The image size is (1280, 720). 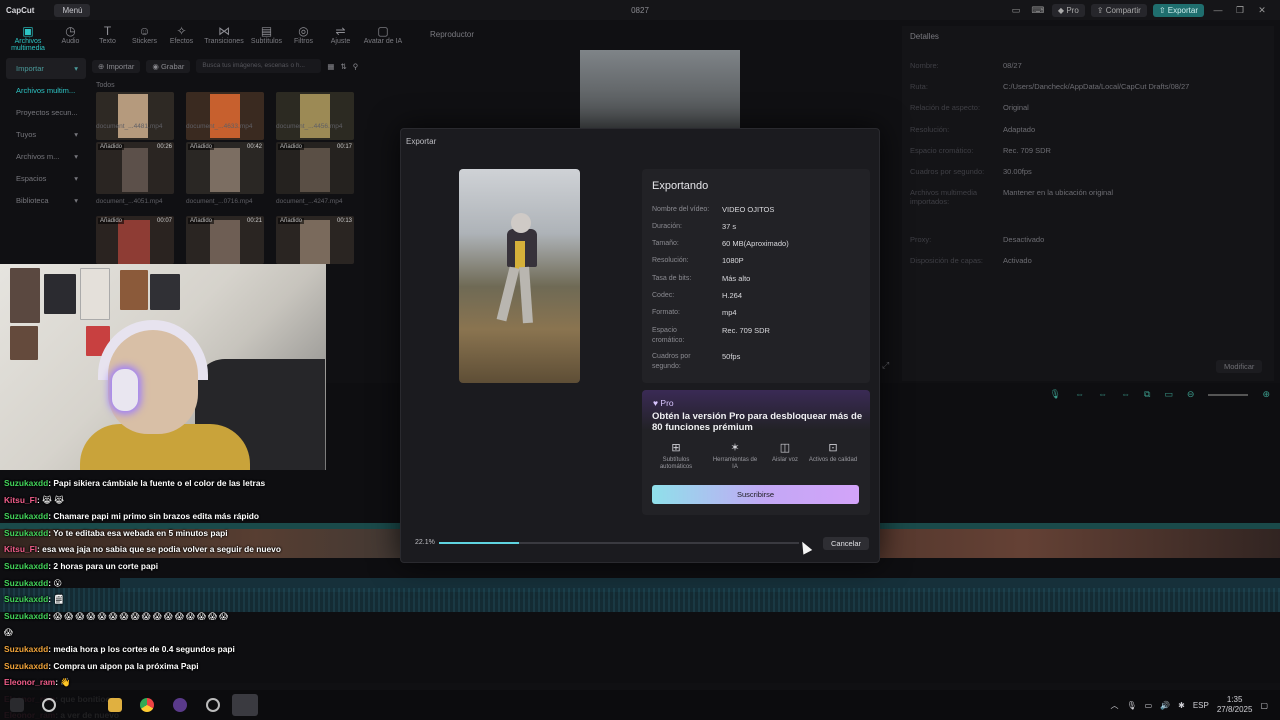 I want to click on layout-icon: ▭, so click(x=1016, y=10).